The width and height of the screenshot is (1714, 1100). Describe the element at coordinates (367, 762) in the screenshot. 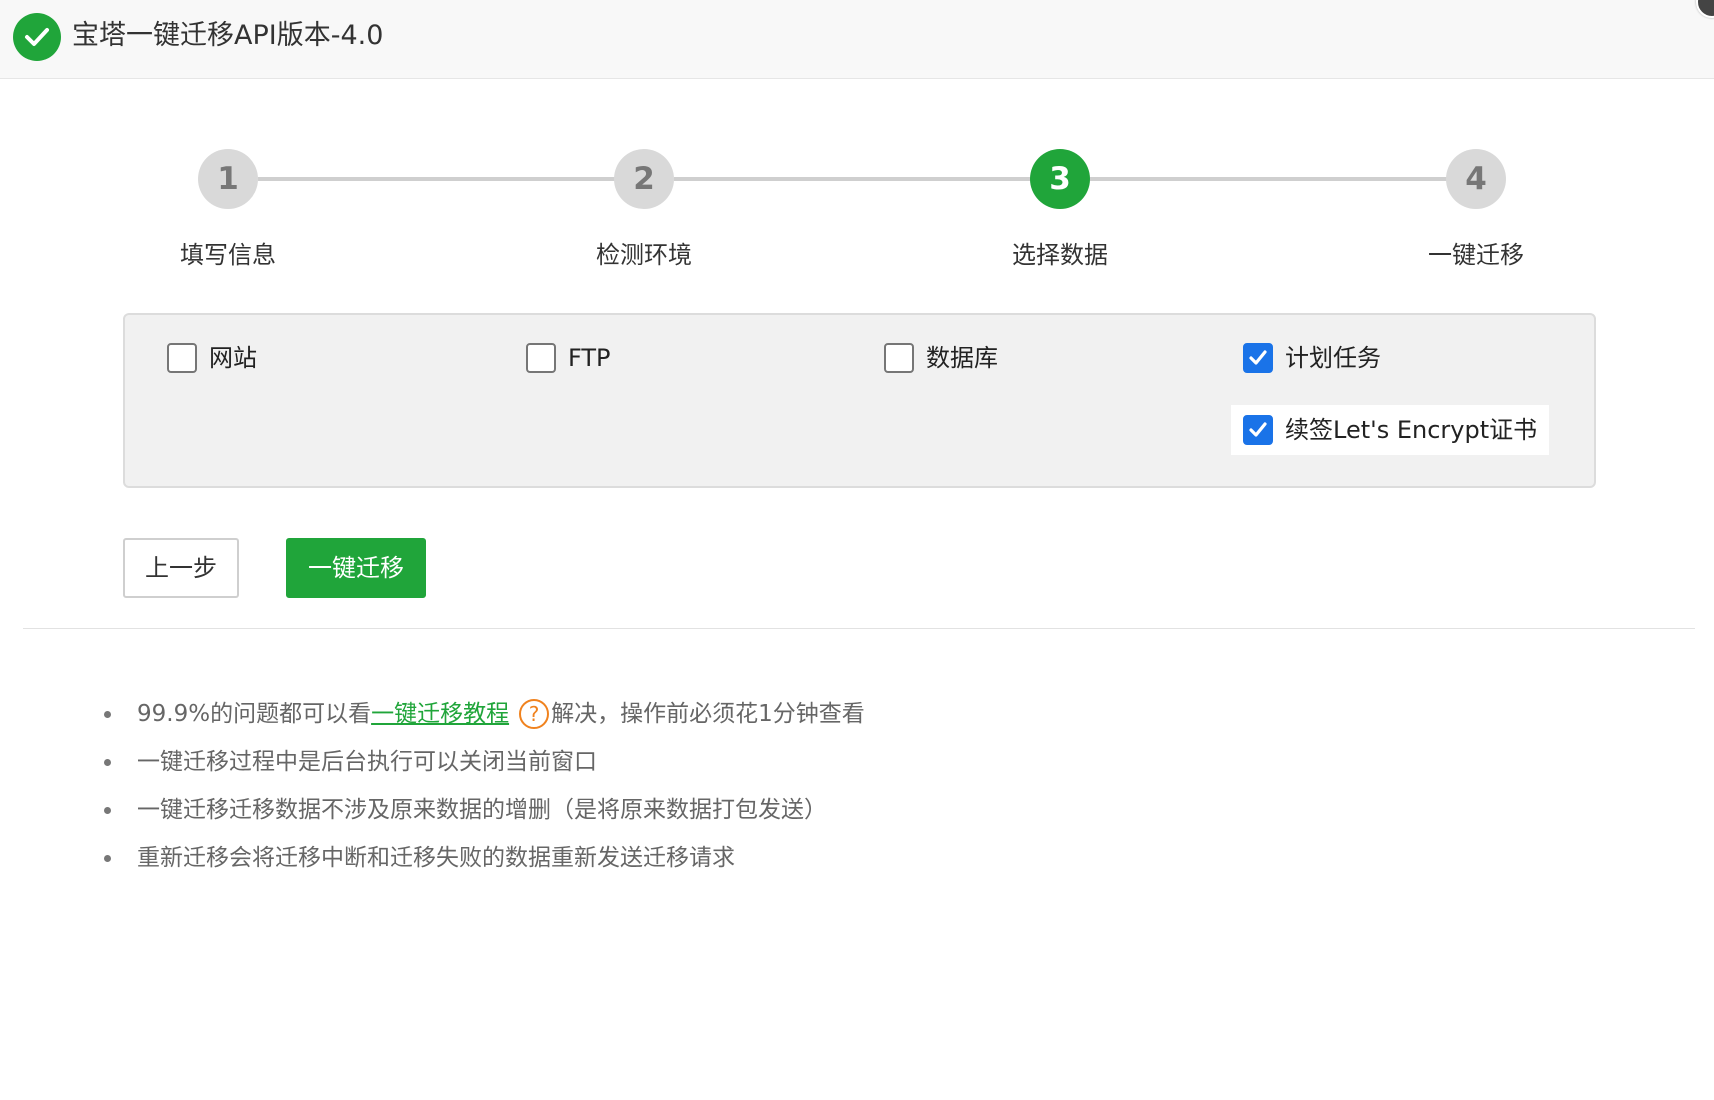

I see `tip-2-text: 一键迁移过程中是后台执行可以关闭当前窗口` at that location.